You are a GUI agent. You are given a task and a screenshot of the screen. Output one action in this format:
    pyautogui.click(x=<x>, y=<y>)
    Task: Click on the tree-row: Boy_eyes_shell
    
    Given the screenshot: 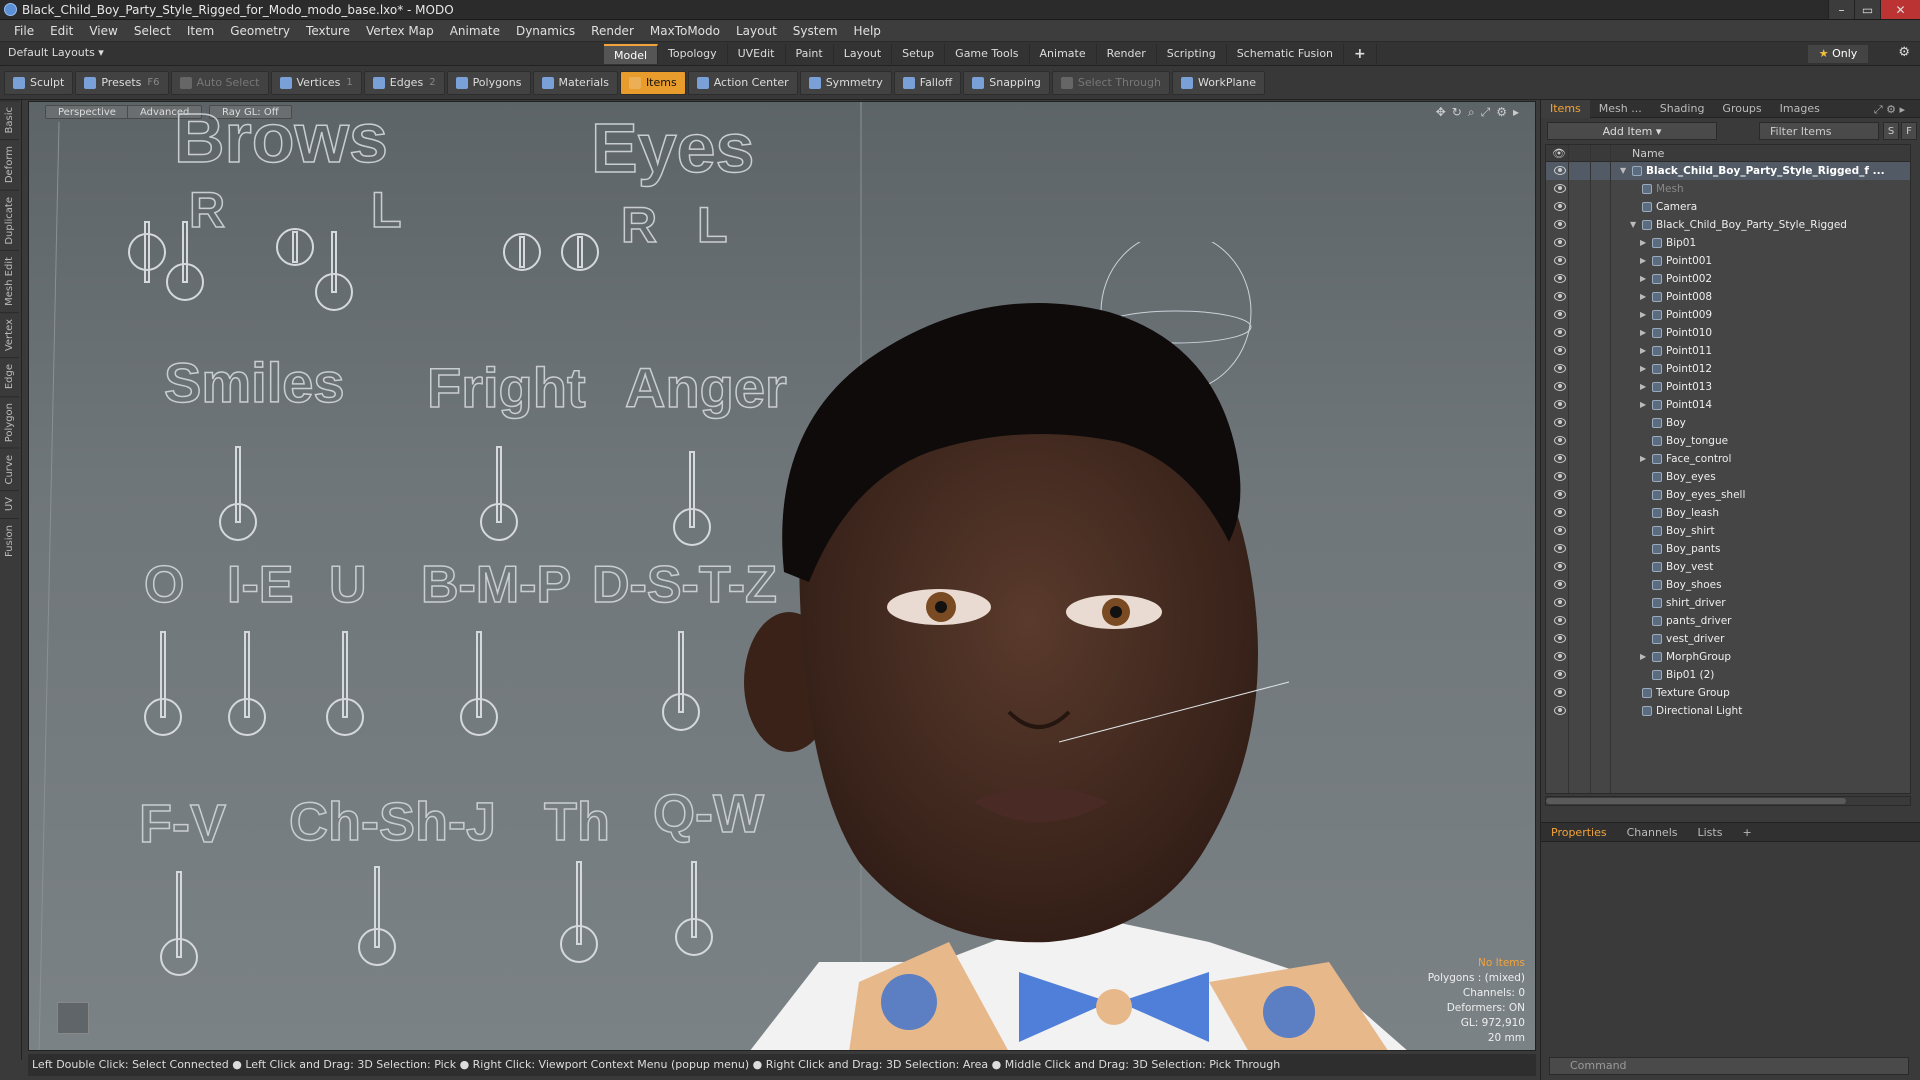 What is the action you would take?
    pyautogui.click(x=1728, y=495)
    